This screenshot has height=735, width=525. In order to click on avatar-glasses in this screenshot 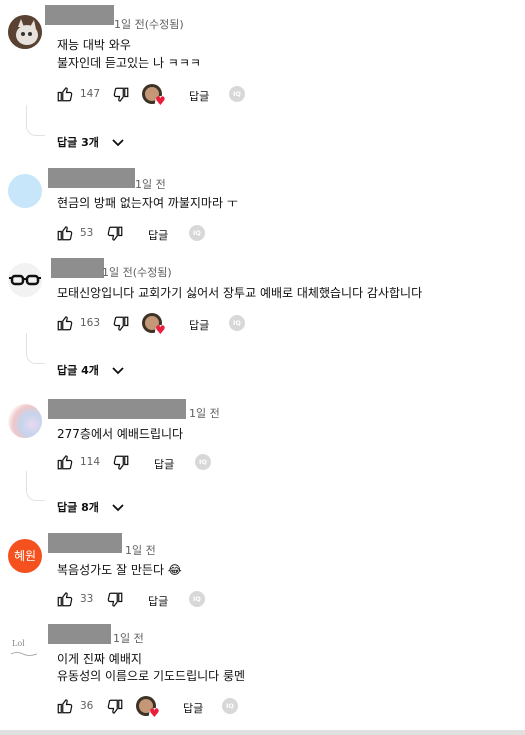, I will do `click(25, 280)`.